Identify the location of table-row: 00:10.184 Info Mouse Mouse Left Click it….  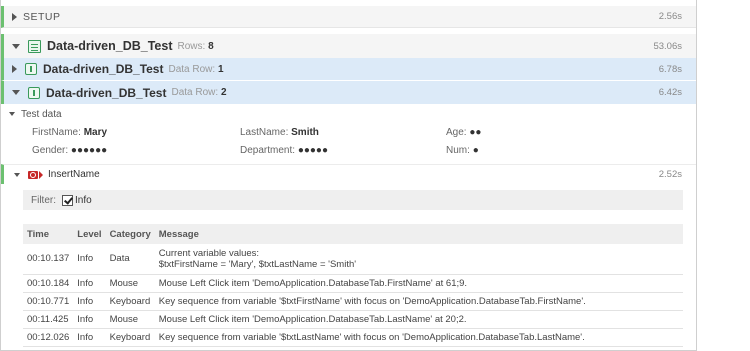
(353, 283).